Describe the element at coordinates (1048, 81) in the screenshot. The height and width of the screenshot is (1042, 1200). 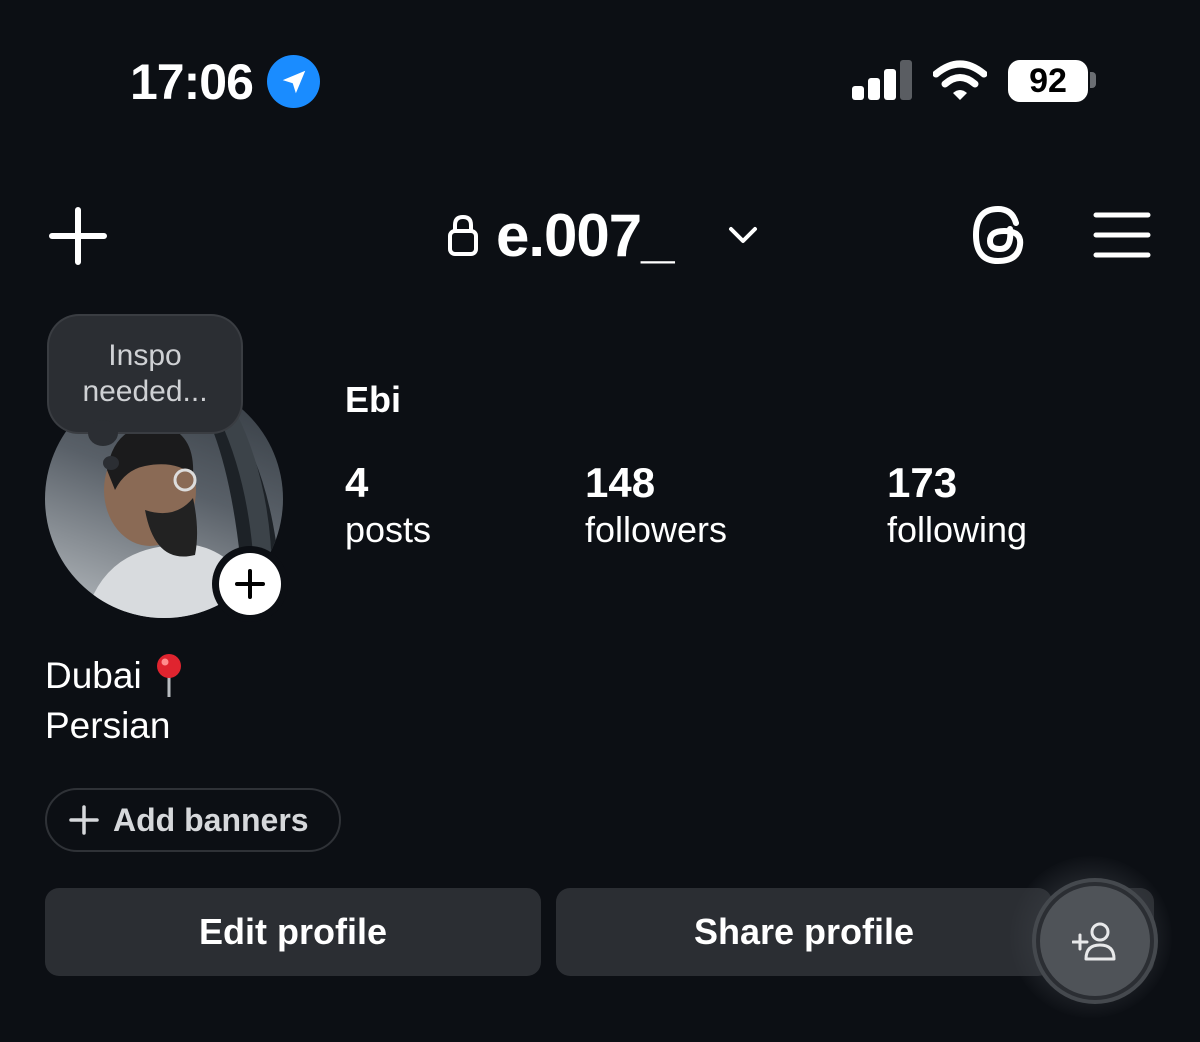
I see `battery-indicator: 92` at that location.